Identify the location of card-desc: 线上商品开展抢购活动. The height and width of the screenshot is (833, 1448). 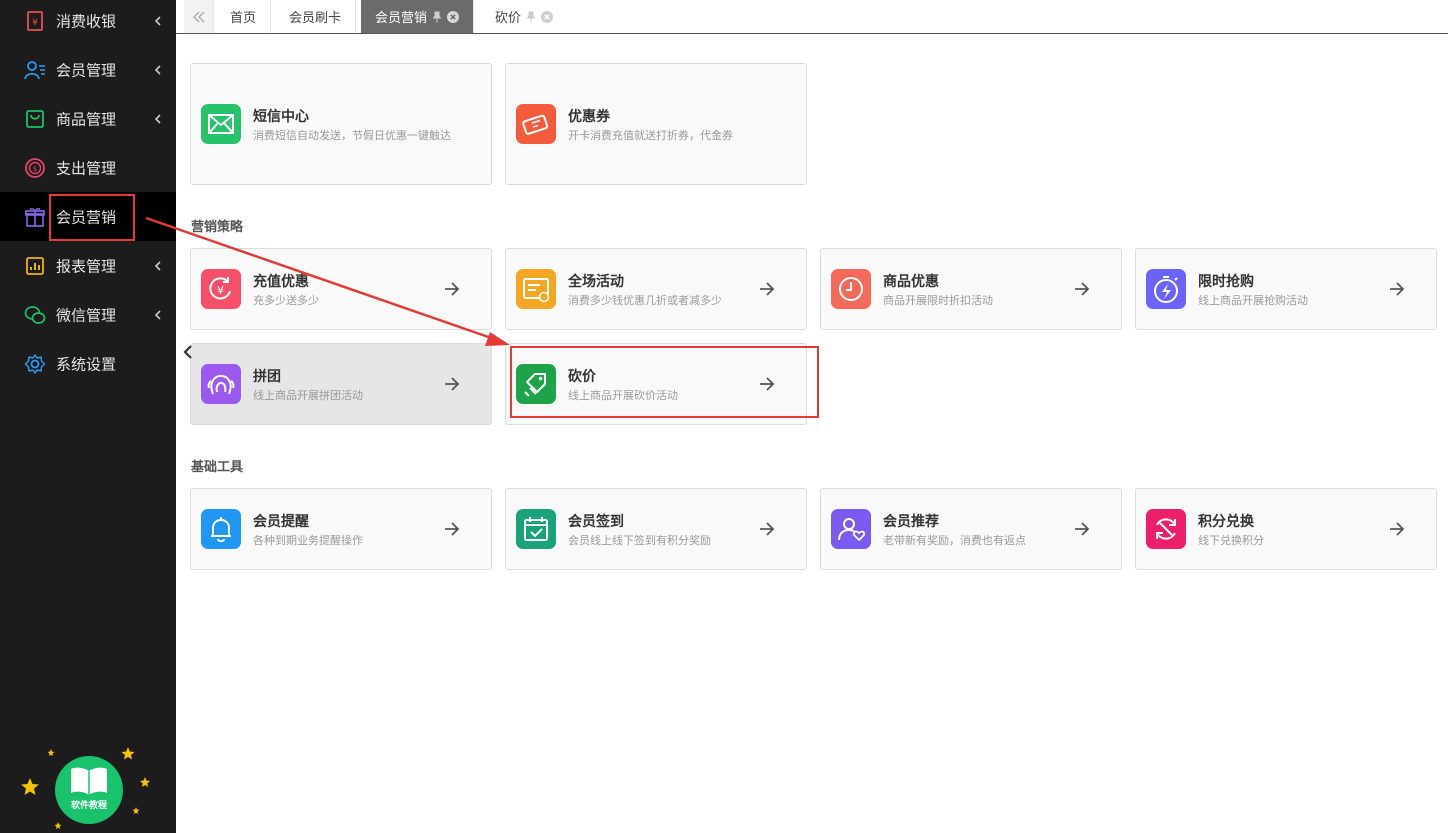
(1253, 301).